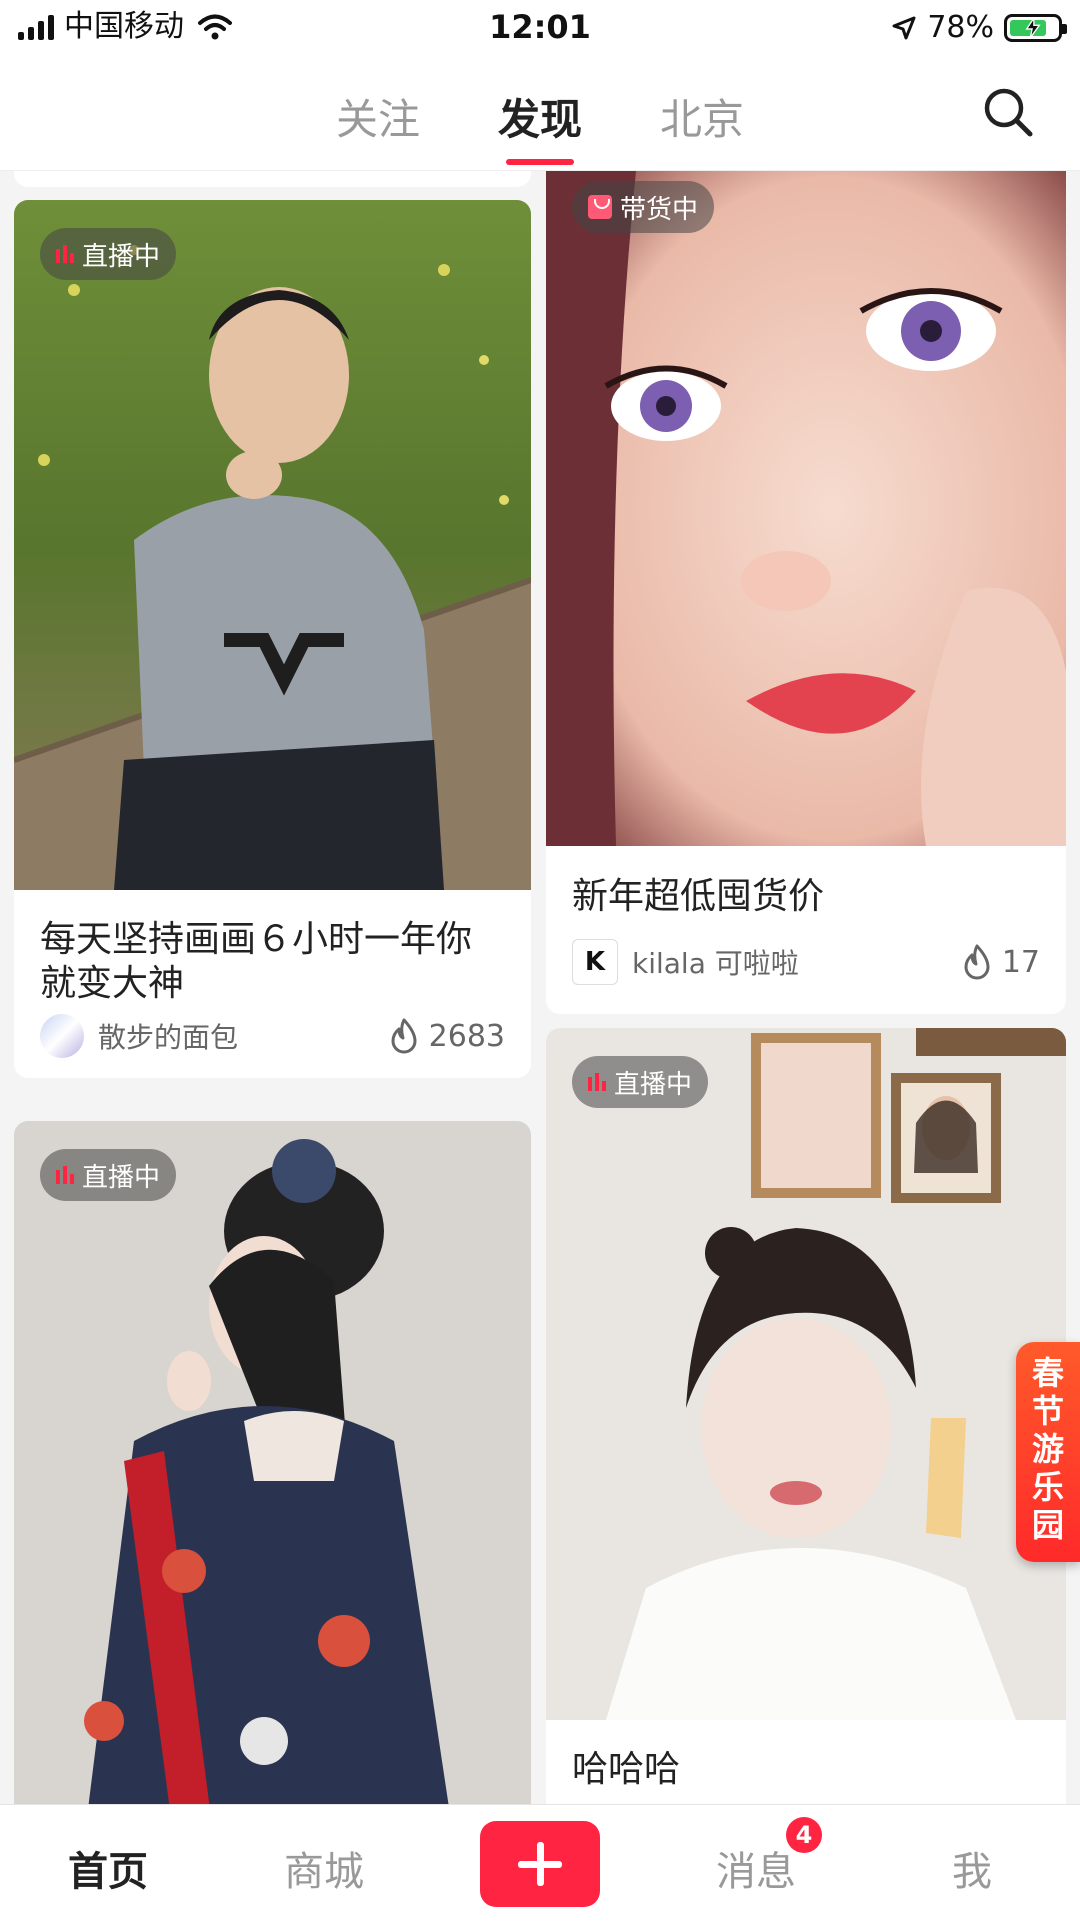 The width and height of the screenshot is (1080, 1921). I want to click on card-title: 新年超低囤货价, so click(698, 896).